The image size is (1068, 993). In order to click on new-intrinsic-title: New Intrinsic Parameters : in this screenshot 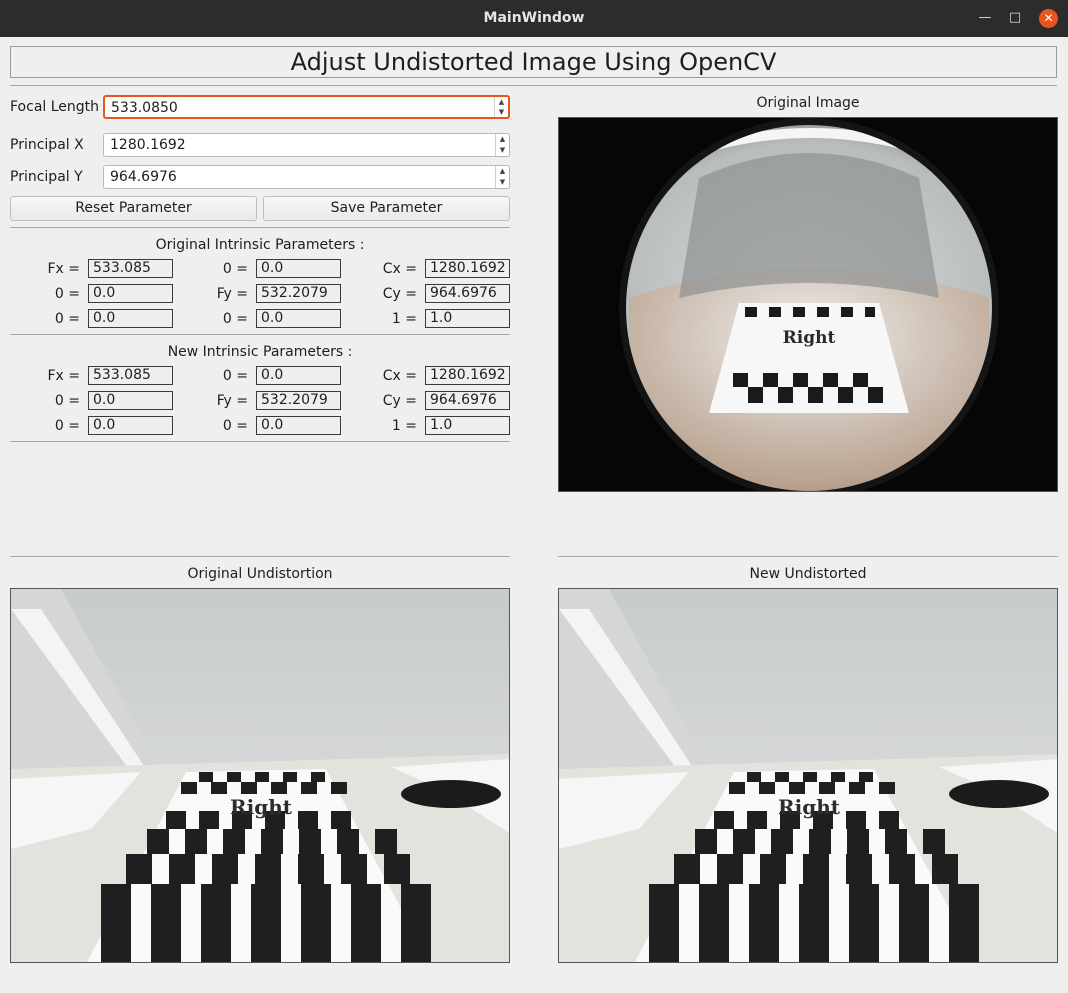, I will do `click(260, 352)`.